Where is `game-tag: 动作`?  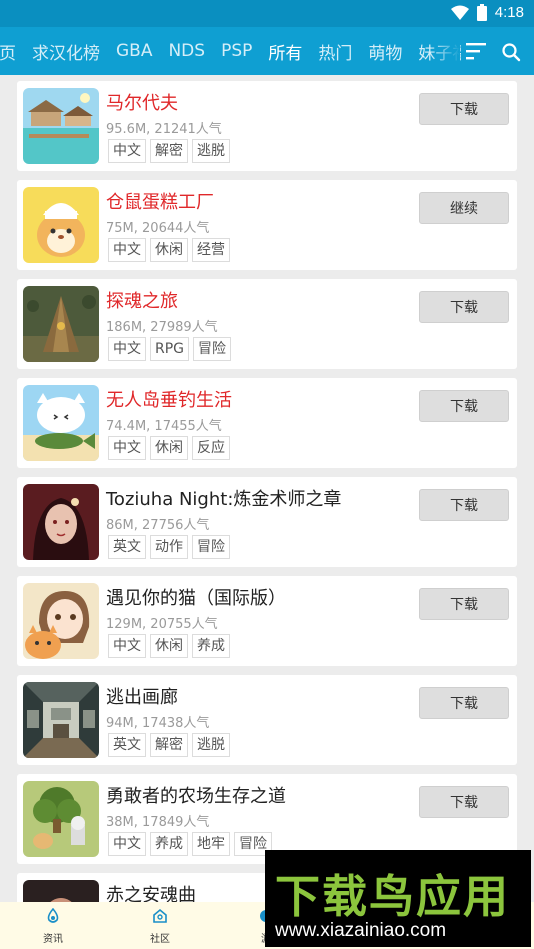
game-tag: 动作 is located at coordinates (169, 547).